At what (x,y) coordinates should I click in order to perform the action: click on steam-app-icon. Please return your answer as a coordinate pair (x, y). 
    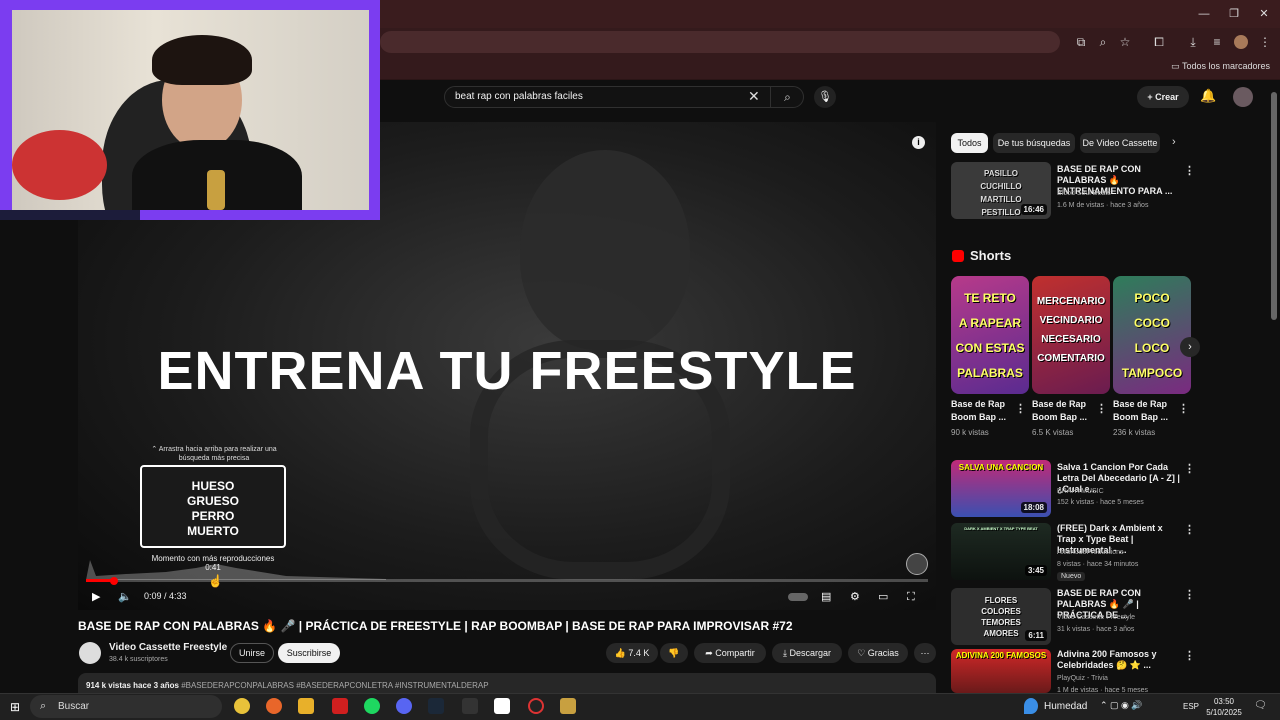
    Looking at the image, I should click on (436, 706).